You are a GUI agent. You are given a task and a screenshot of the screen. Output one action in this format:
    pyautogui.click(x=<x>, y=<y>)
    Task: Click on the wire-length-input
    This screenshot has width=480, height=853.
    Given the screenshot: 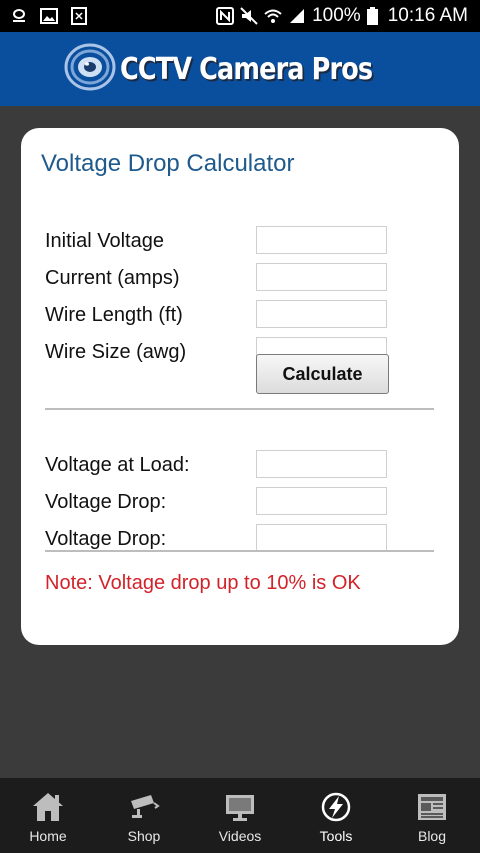 What is the action you would take?
    pyautogui.click(x=321, y=314)
    